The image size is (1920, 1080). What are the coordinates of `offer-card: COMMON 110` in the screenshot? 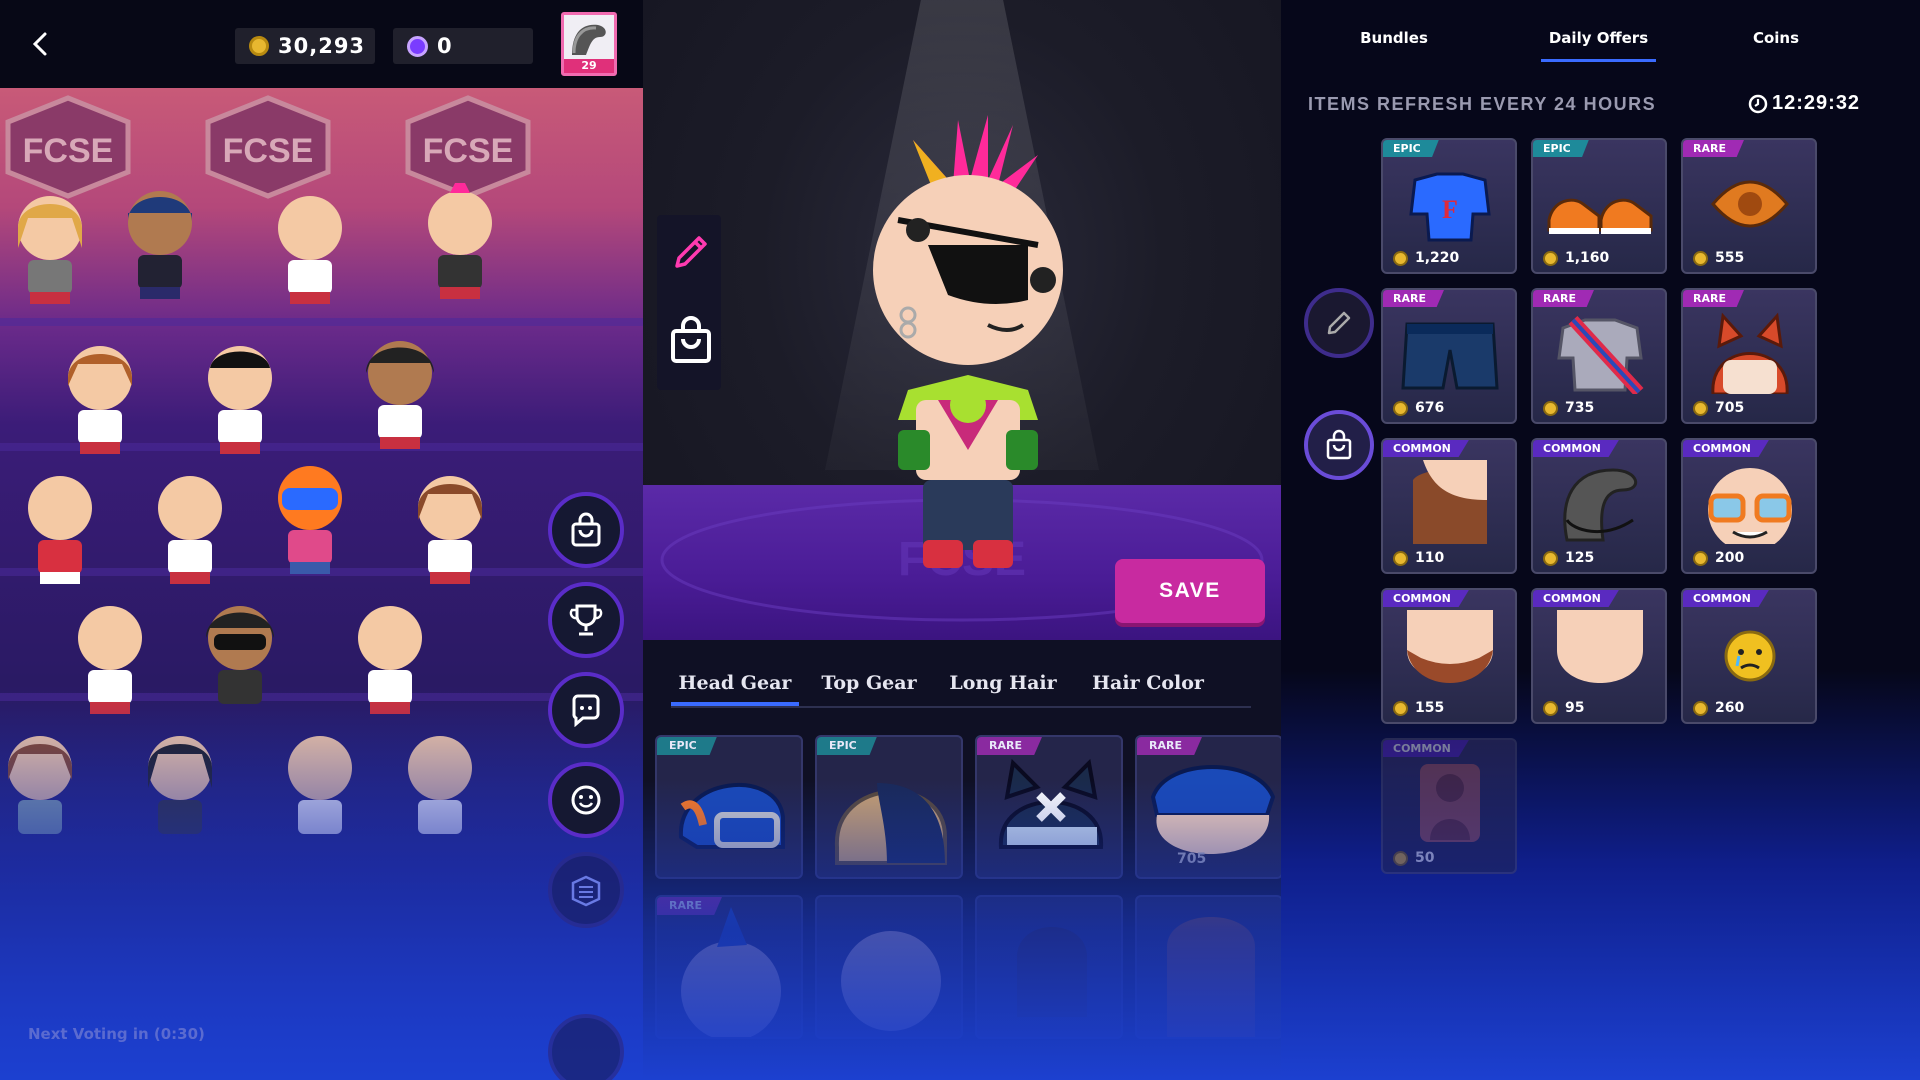 It's located at (1449, 506).